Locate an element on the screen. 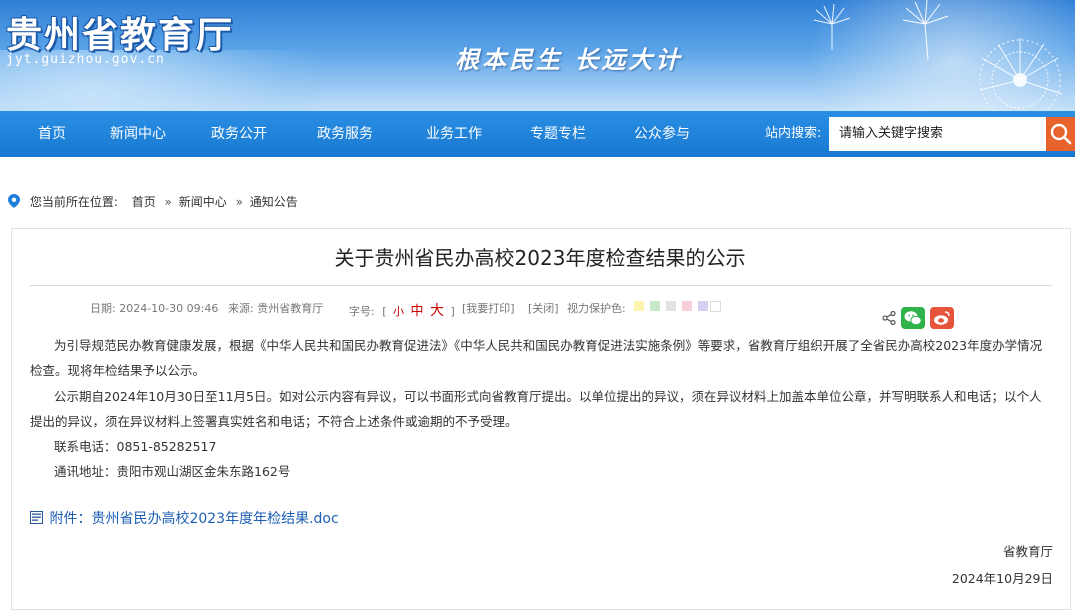  close-button: [关闭] is located at coordinates (543, 308).